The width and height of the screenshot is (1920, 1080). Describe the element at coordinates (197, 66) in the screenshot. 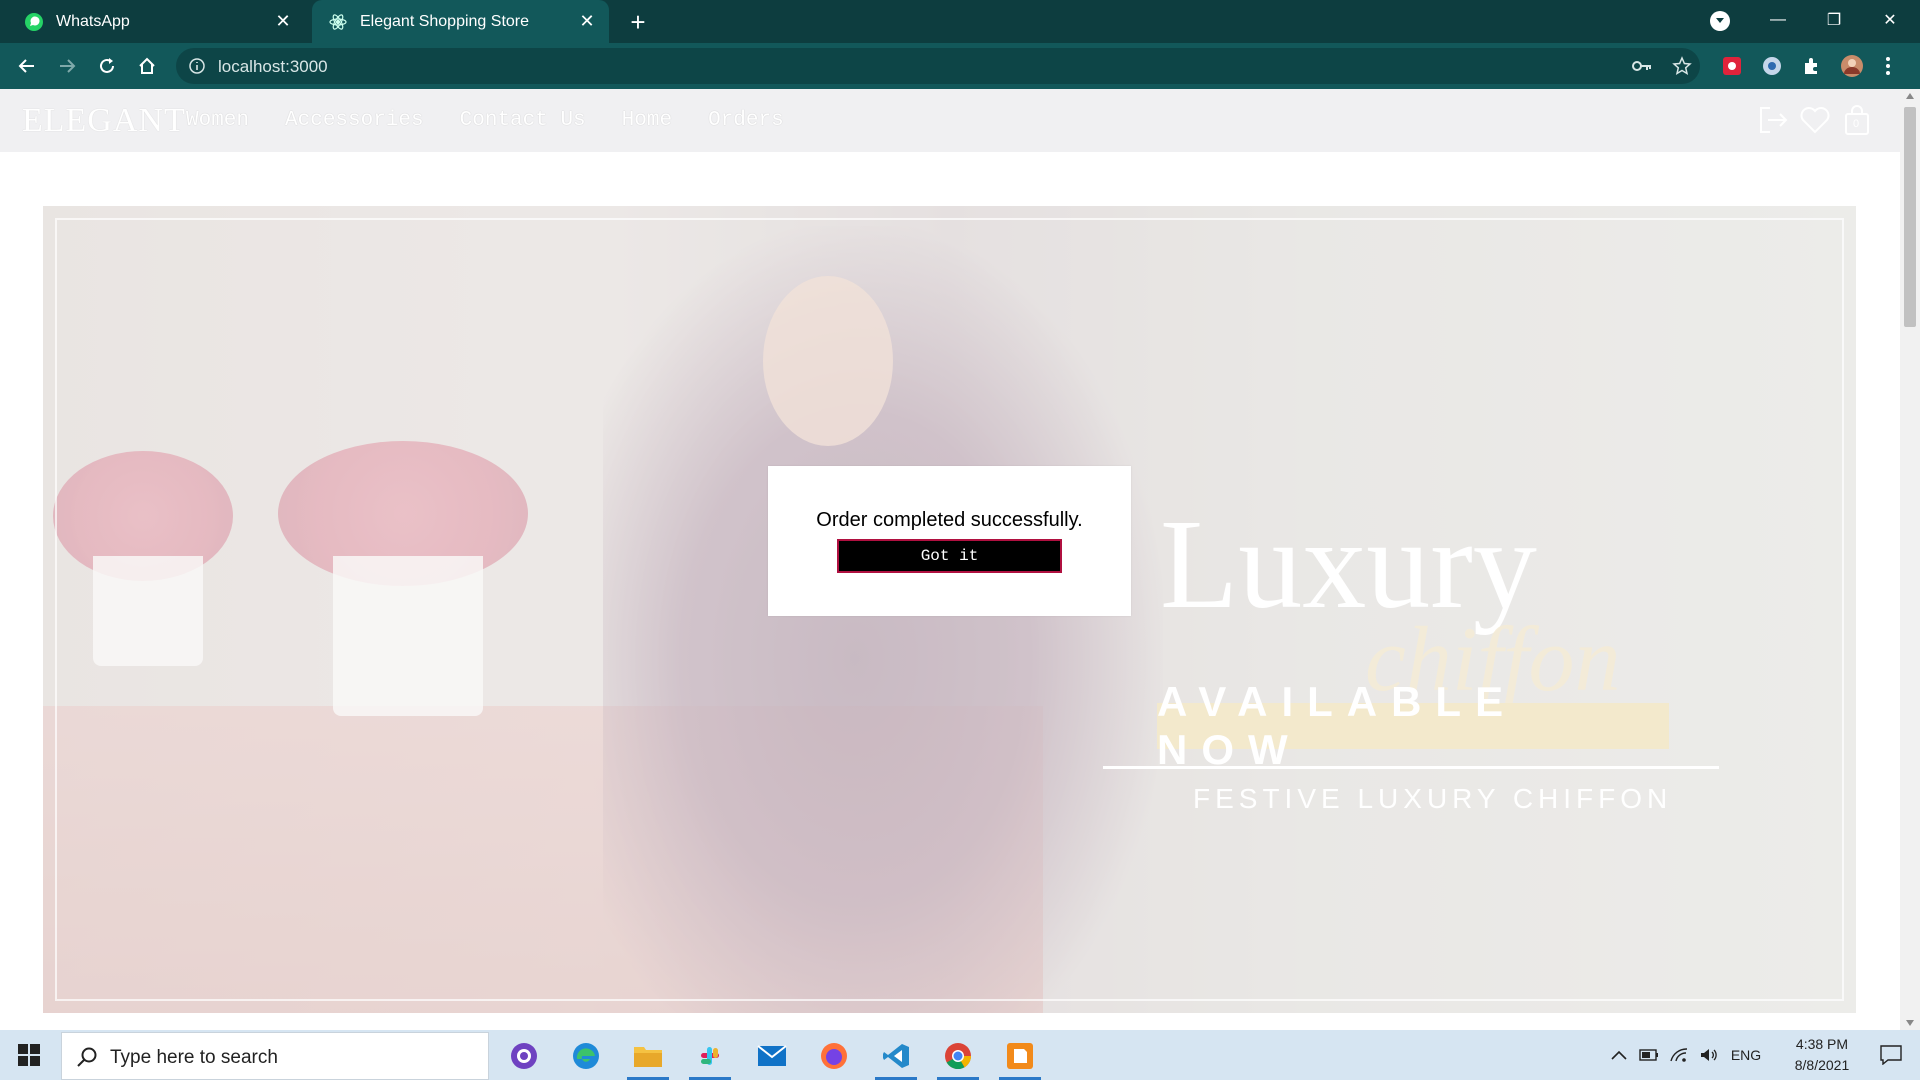

I see `site-info-icon` at that location.